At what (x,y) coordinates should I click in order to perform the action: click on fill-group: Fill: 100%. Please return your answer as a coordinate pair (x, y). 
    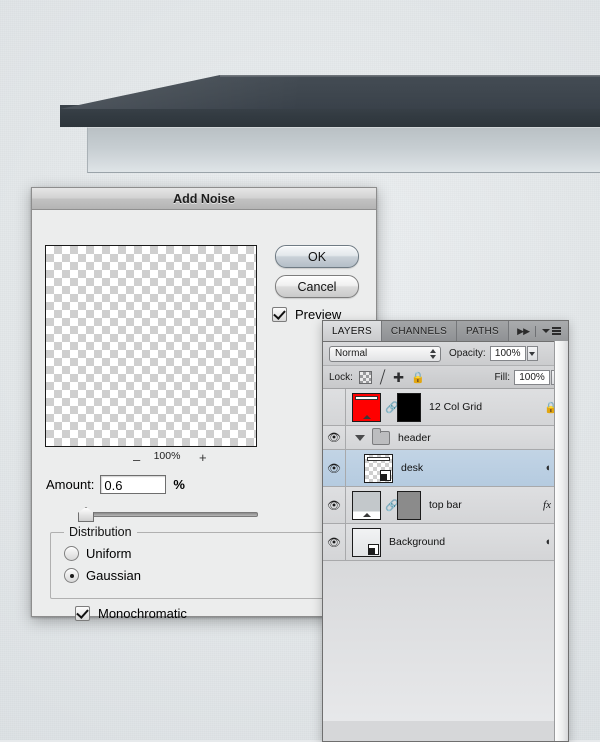
    Looking at the image, I should click on (528, 377).